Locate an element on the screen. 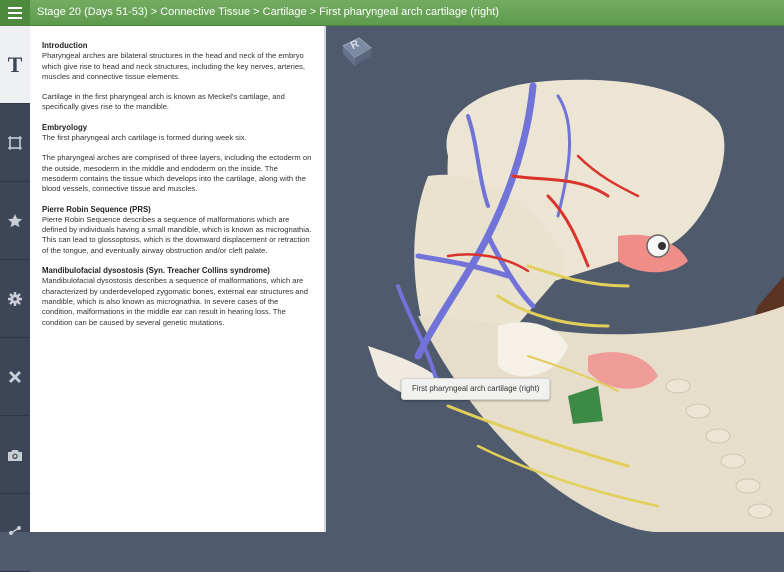 The image size is (784, 572). sidebar-item-text: T is located at coordinates (15, 65).